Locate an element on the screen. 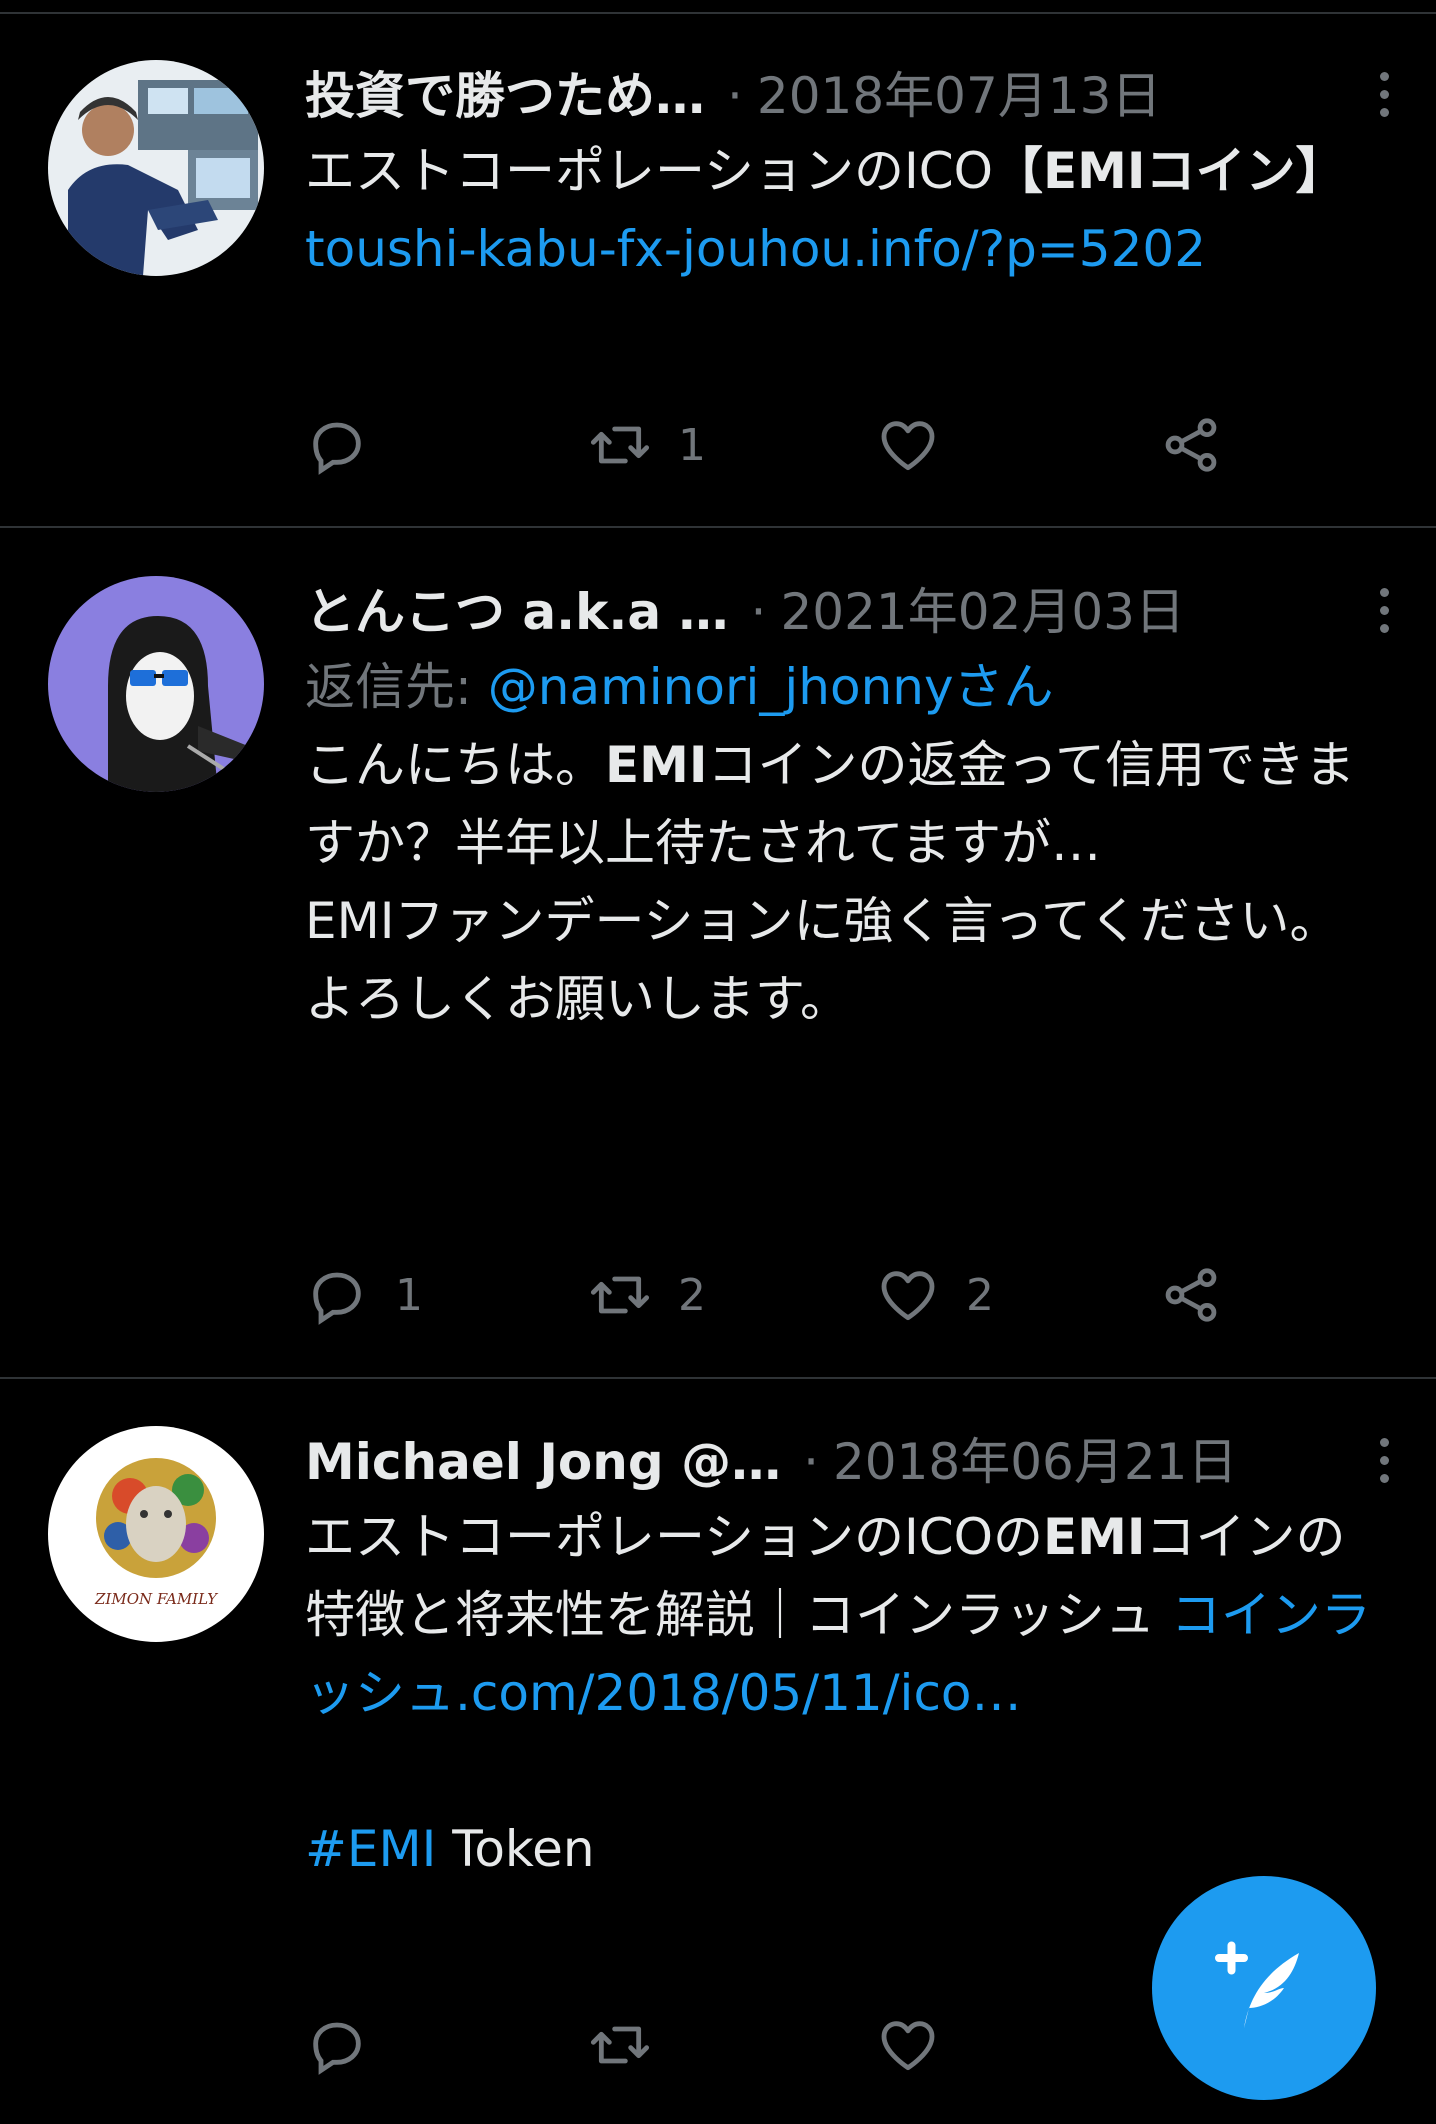 The image size is (1436, 2124). compose-icon is located at coordinates (1257, 1984).